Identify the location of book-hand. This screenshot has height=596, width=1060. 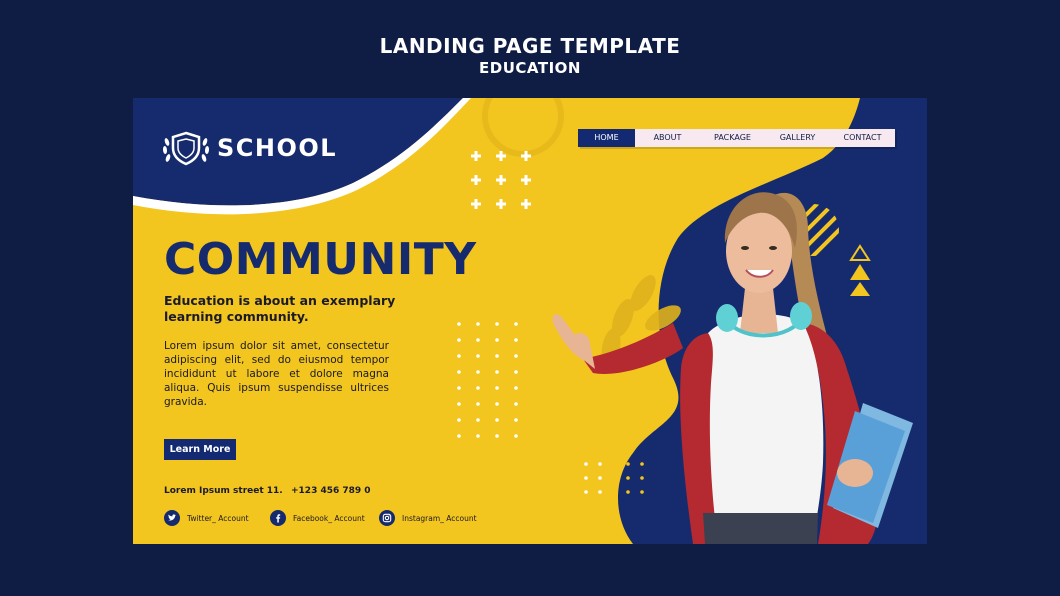
(855, 473).